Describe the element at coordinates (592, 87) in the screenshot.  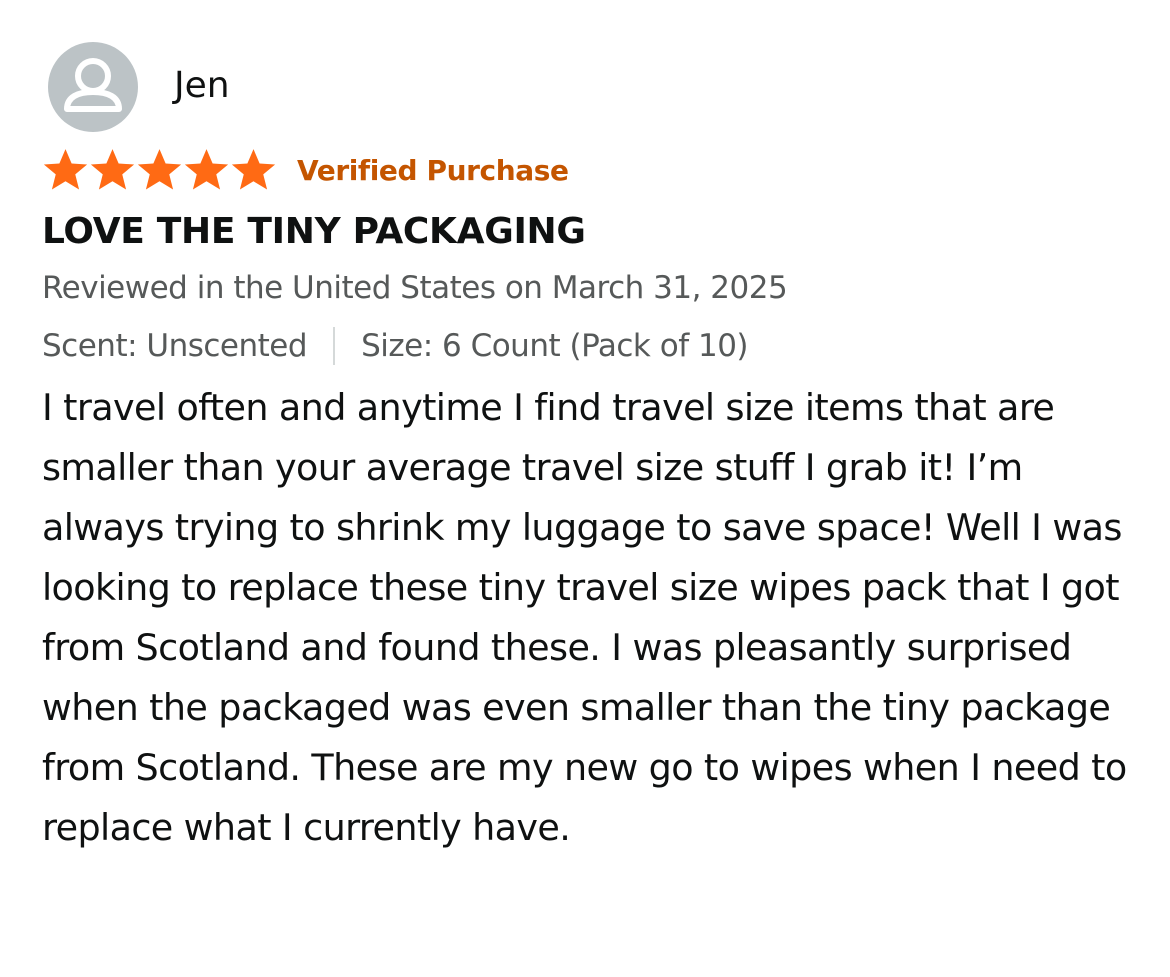
I see `reviewer-profile: Jen` at that location.